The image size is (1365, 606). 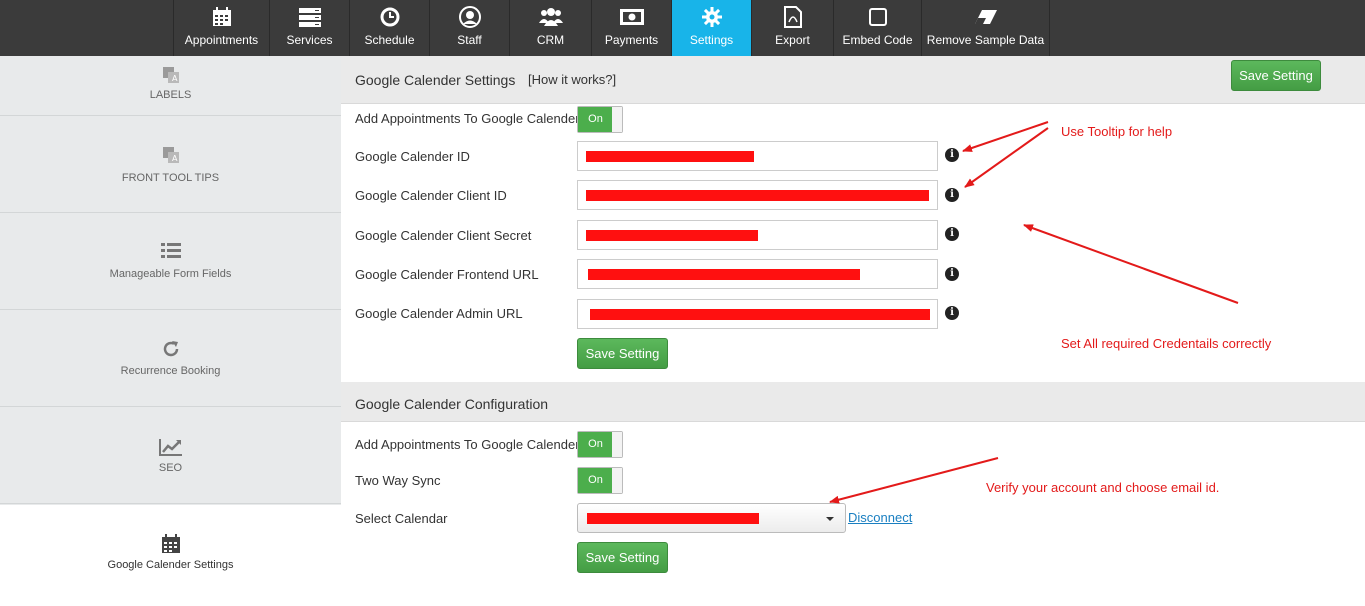 What do you see at coordinates (877, 17) in the screenshot?
I see `square-icon` at bounding box center [877, 17].